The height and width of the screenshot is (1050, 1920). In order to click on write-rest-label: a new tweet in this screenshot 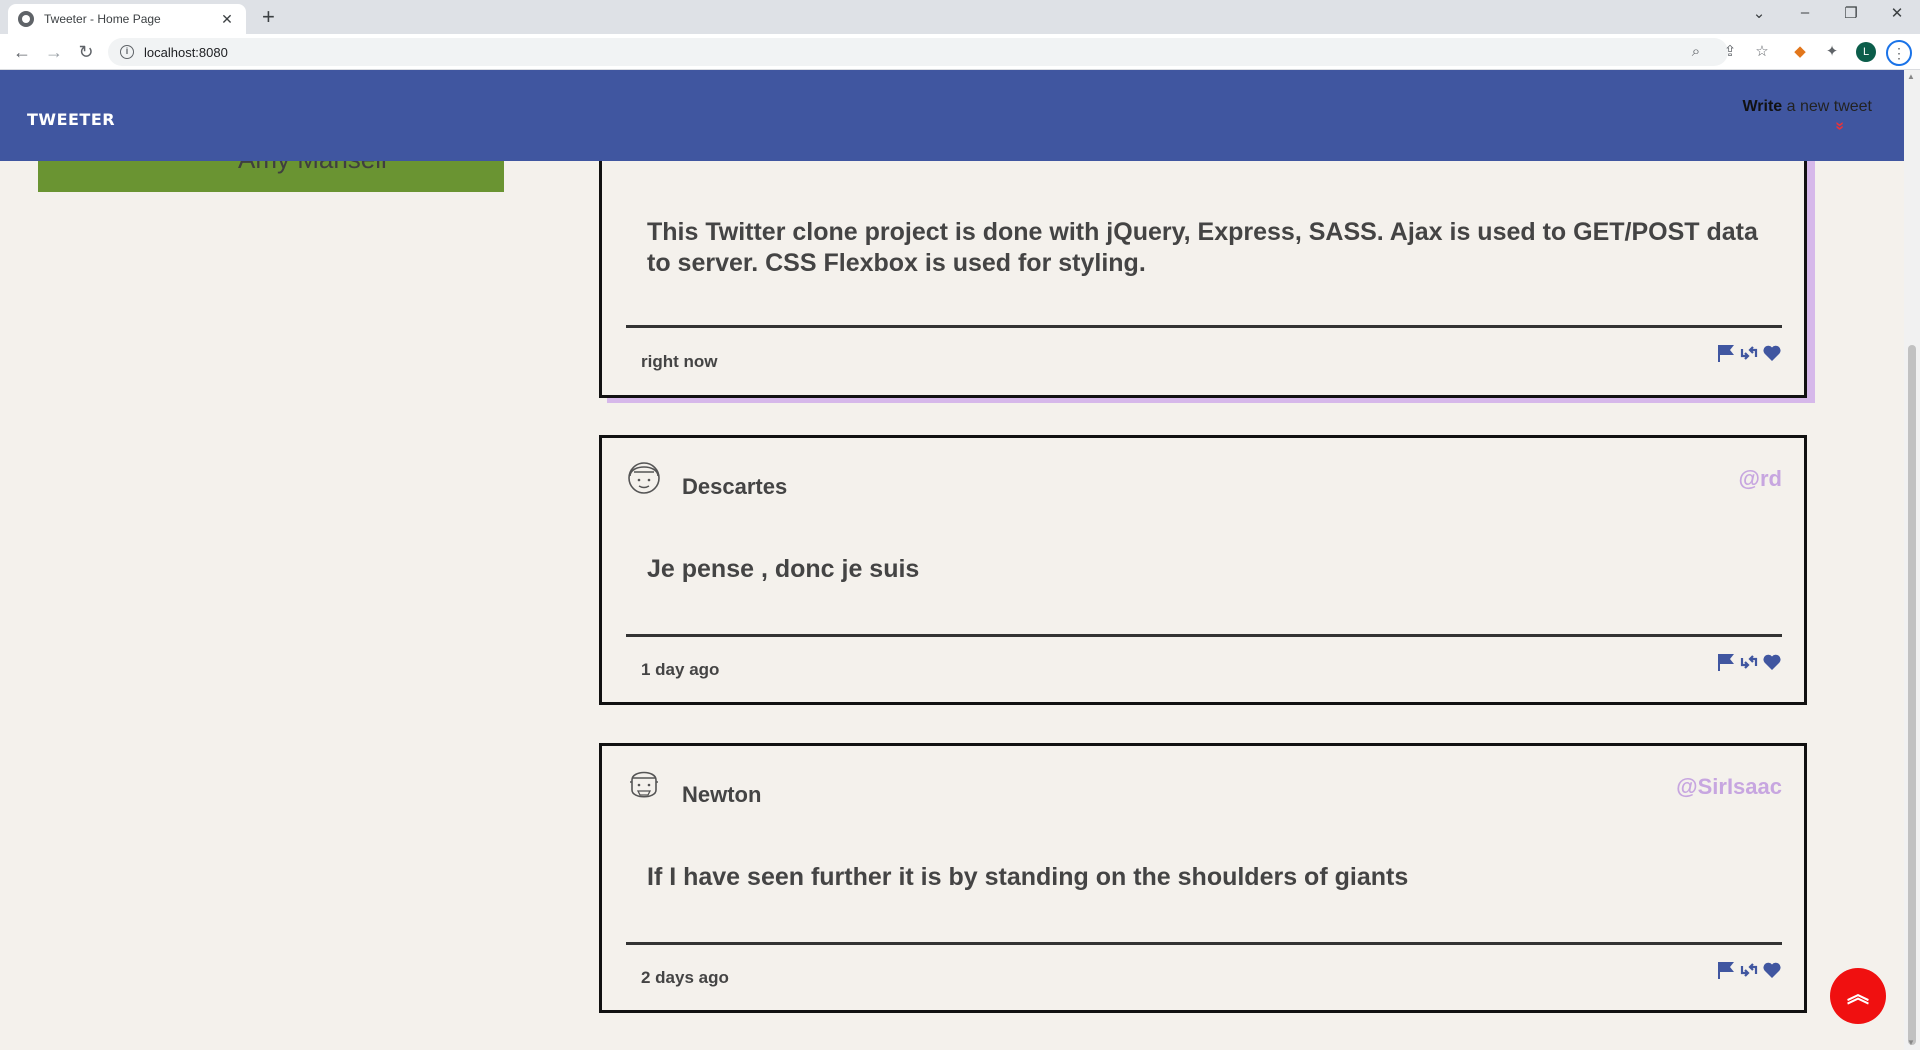, I will do `click(1827, 106)`.